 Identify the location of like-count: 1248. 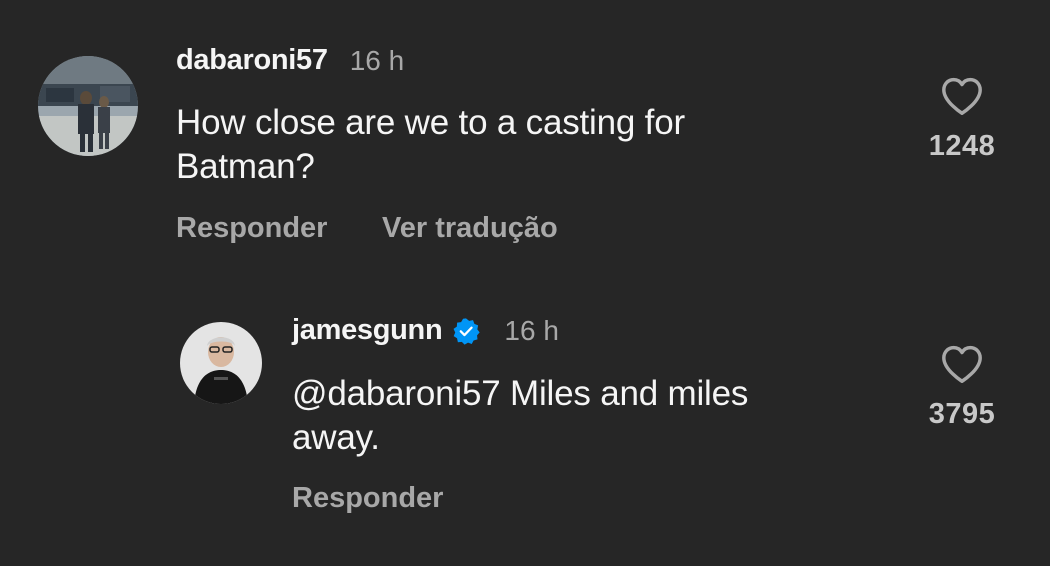
(962, 146).